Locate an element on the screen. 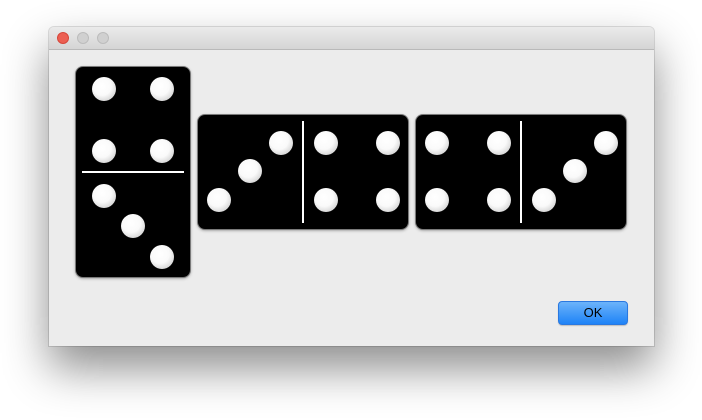 This screenshot has width=702, height=420. close-button is located at coordinates (63, 38).